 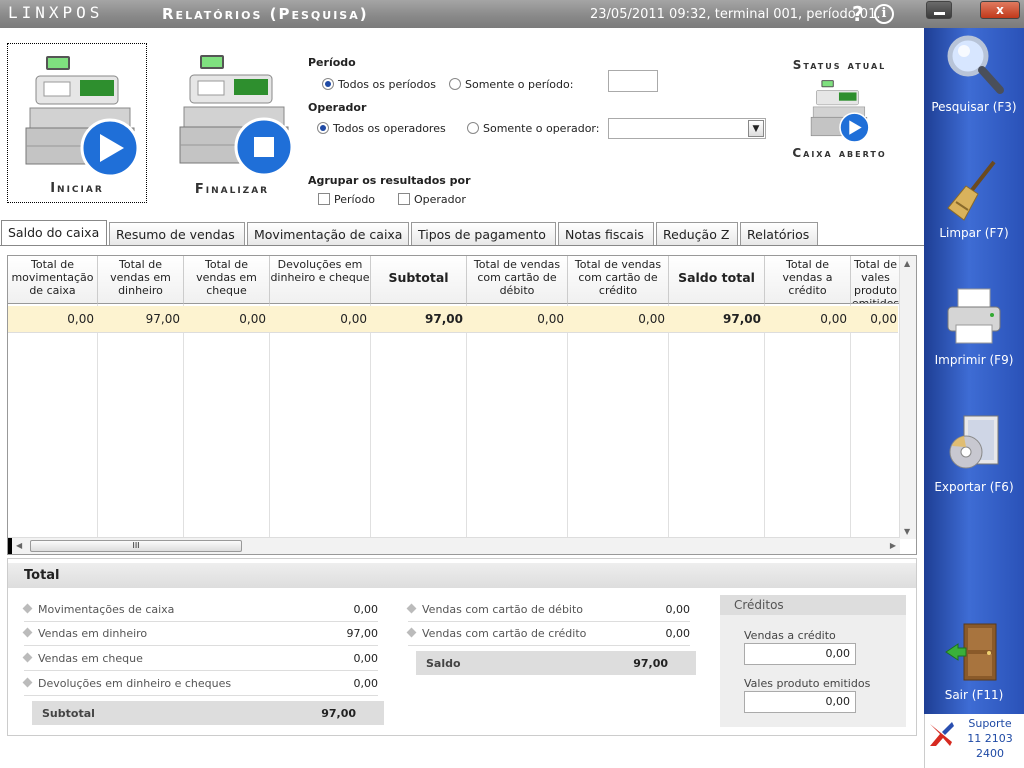 What do you see at coordinates (990, 723) in the screenshot?
I see `support-label: Suporte` at bounding box center [990, 723].